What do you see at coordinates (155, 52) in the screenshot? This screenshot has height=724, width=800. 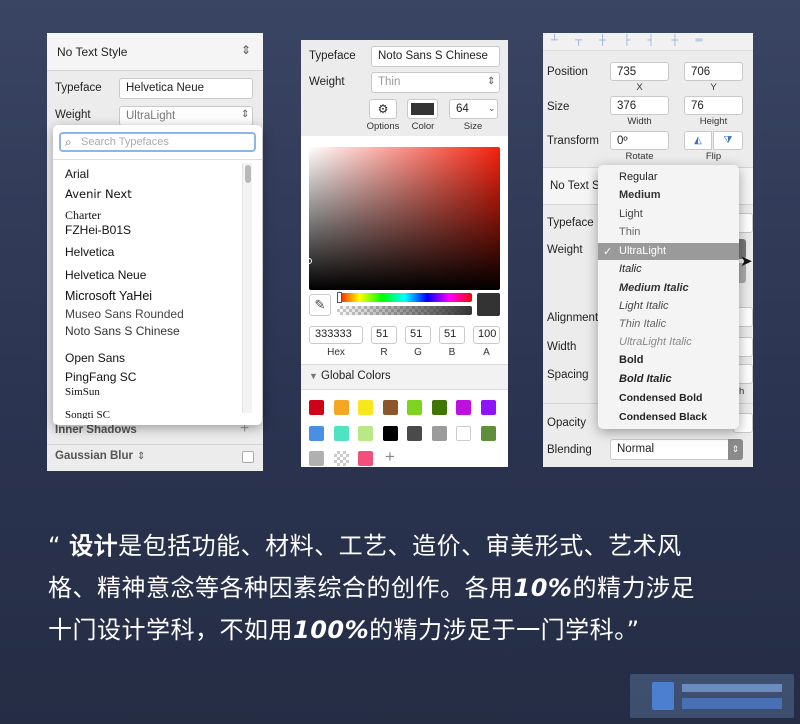 I see `text-style-row: No Text Style ⇕` at bounding box center [155, 52].